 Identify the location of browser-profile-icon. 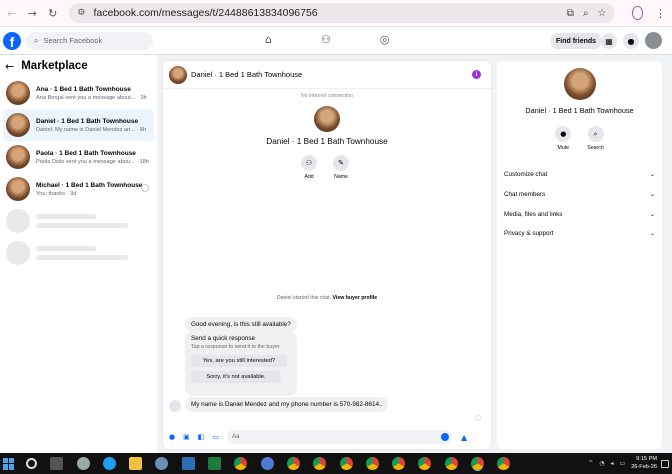
(637, 13).